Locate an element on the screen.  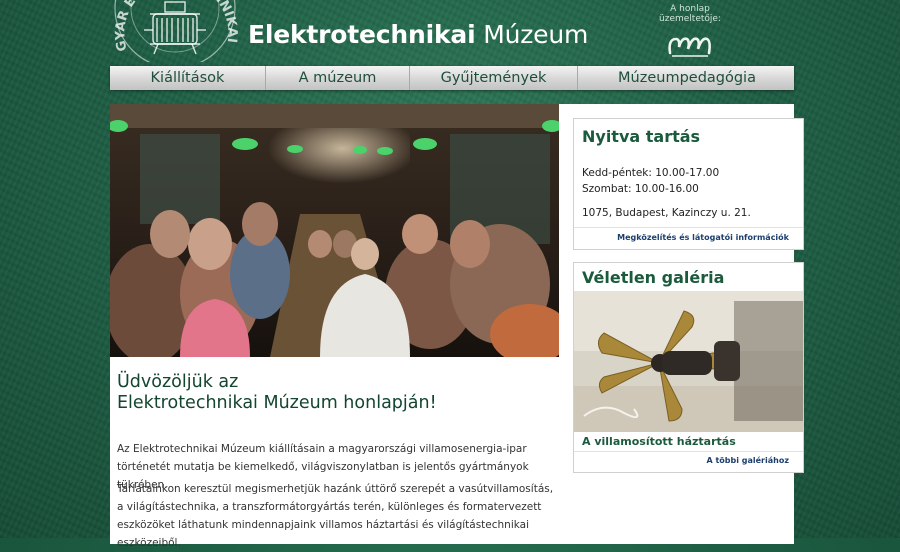
site-title: Elektrotechnikai Múzeum is located at coordinates (418, 34).